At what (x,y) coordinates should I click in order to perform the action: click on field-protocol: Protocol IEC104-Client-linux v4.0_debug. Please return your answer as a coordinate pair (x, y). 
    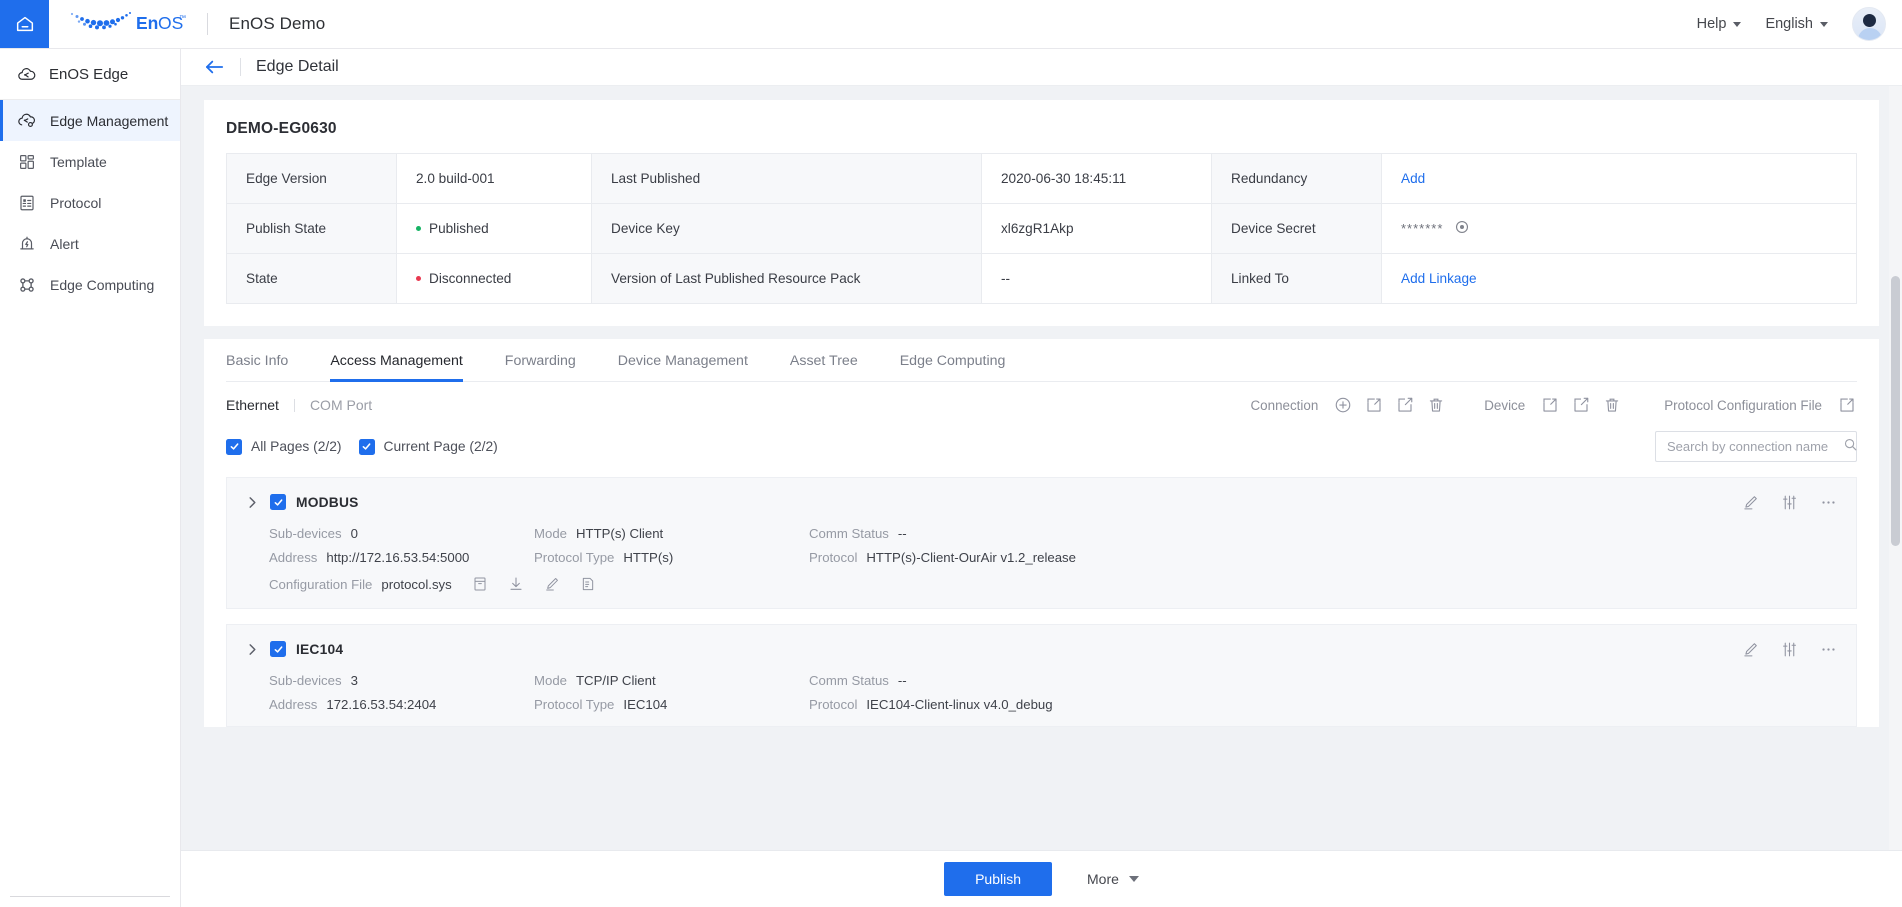
    Looking at the image, I should click on (1323, 704).